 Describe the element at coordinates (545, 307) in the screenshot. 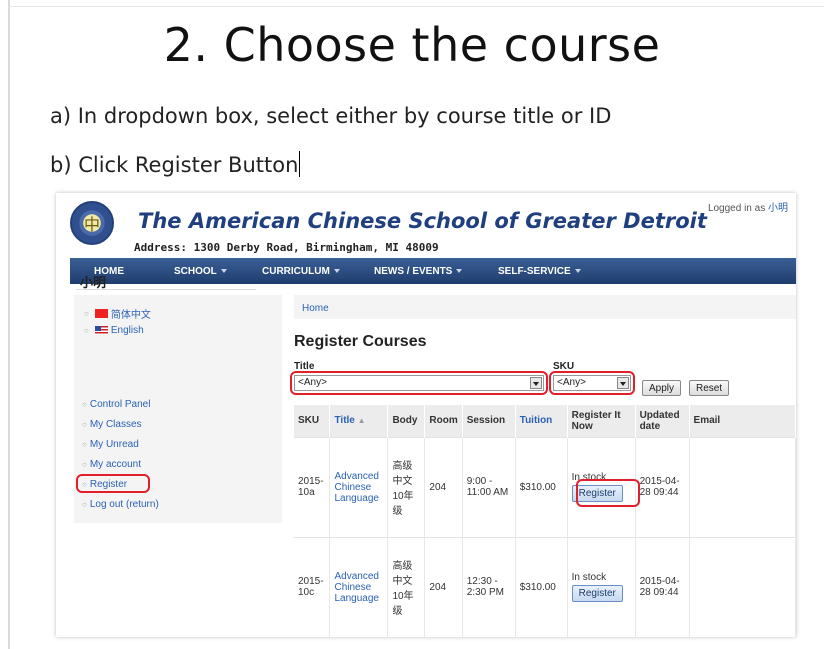

I see `breadcrumb-bar` at that location.